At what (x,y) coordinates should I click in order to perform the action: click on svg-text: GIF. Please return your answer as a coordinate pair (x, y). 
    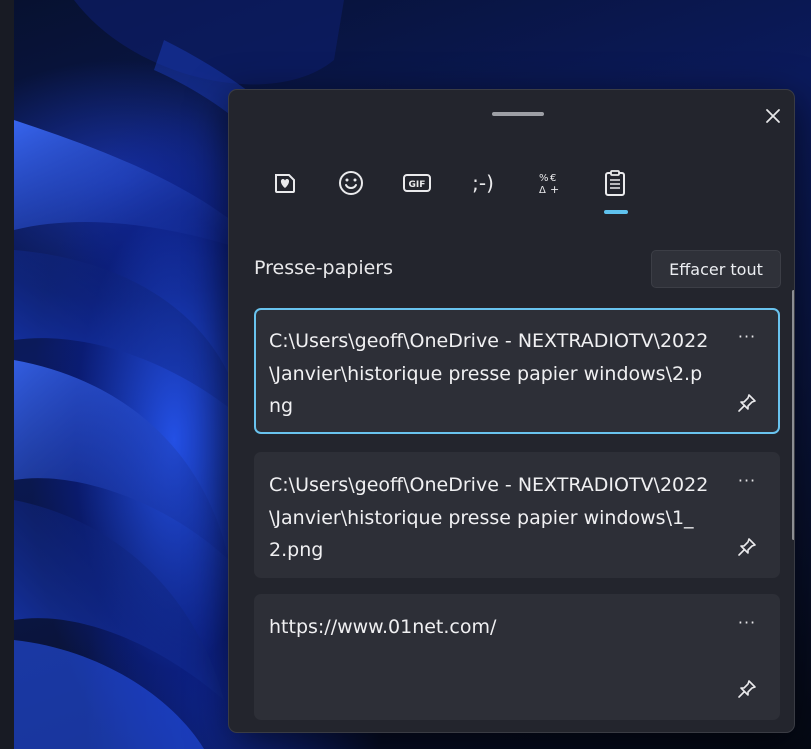
    Looking at the image, I should click on (417, 185).